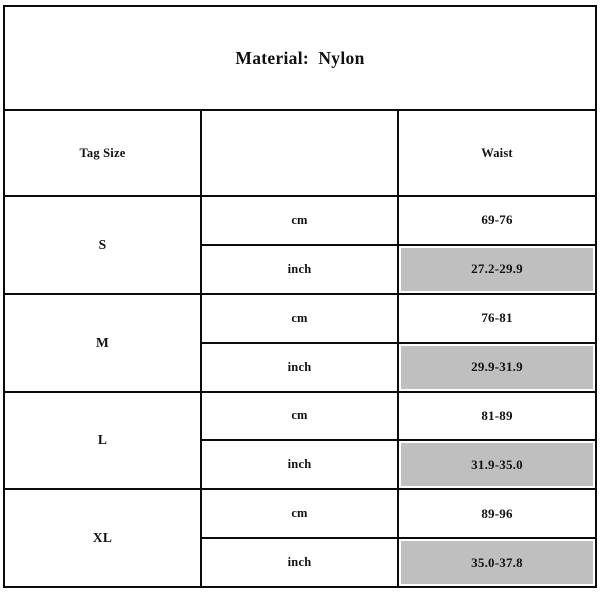 This screenshot has height=600, width=600. I want to click on waist-value-cm-text: 89-96, so click(497, 513).